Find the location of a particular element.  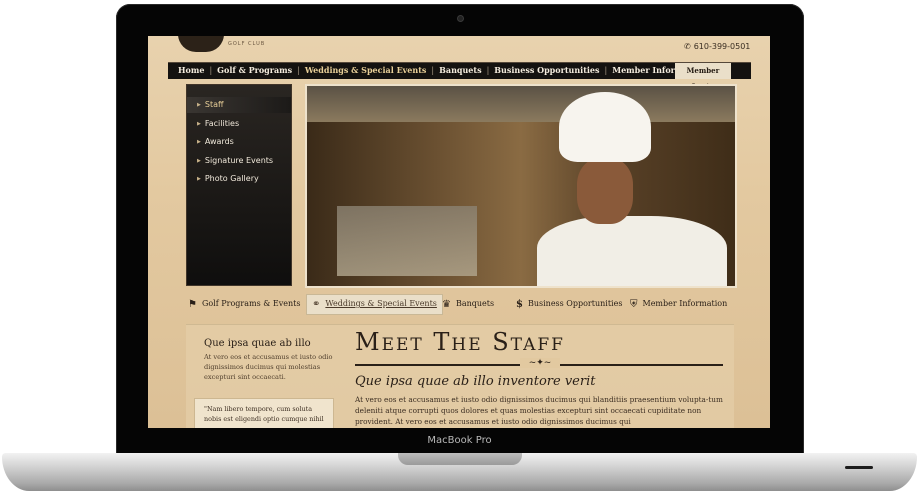

nav-golf: Golf & Programs is located at coordinates (254, 70).